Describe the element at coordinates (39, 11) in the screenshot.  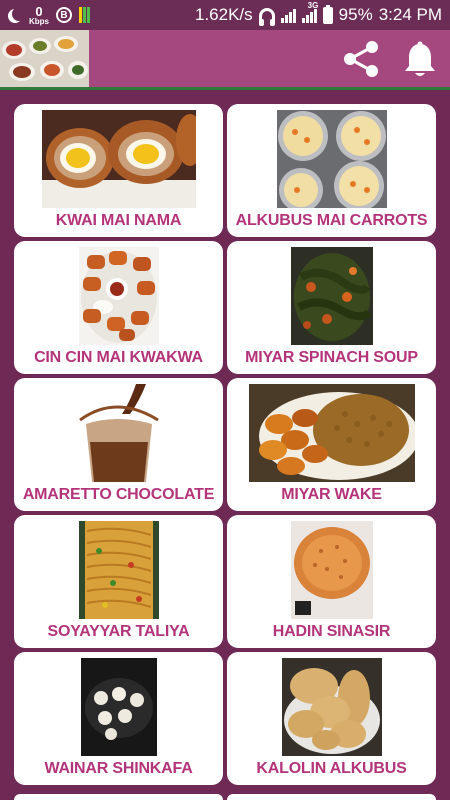
I see `speed-value: 0` at that location.